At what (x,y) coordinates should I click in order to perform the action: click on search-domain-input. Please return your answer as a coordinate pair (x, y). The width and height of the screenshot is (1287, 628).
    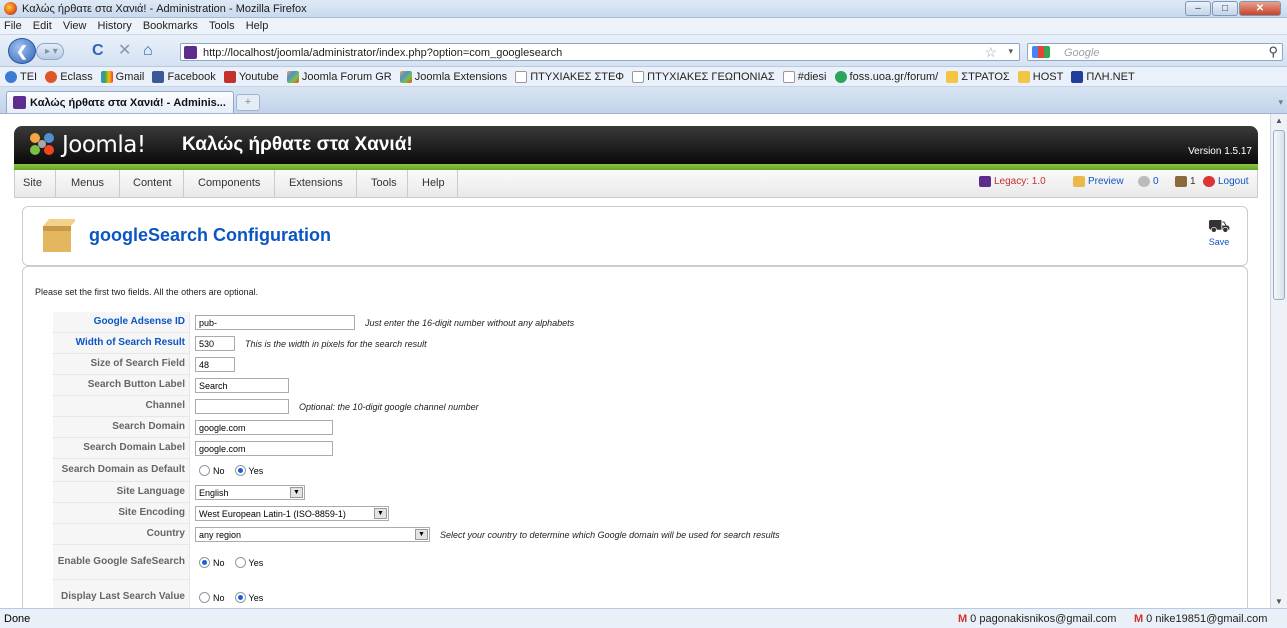
    Looking at the image, I should click on (264, 427).